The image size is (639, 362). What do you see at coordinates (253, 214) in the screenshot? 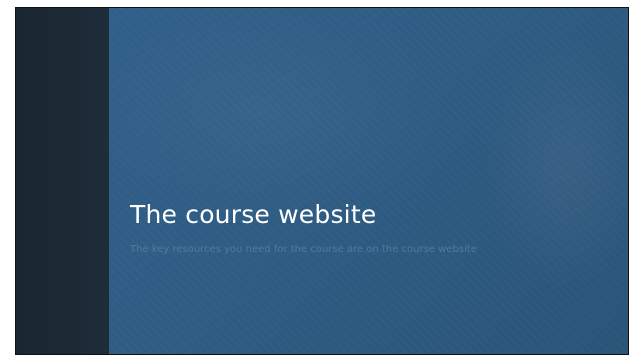
I see `slide-title: The course website` at bounding box center [253, 214].